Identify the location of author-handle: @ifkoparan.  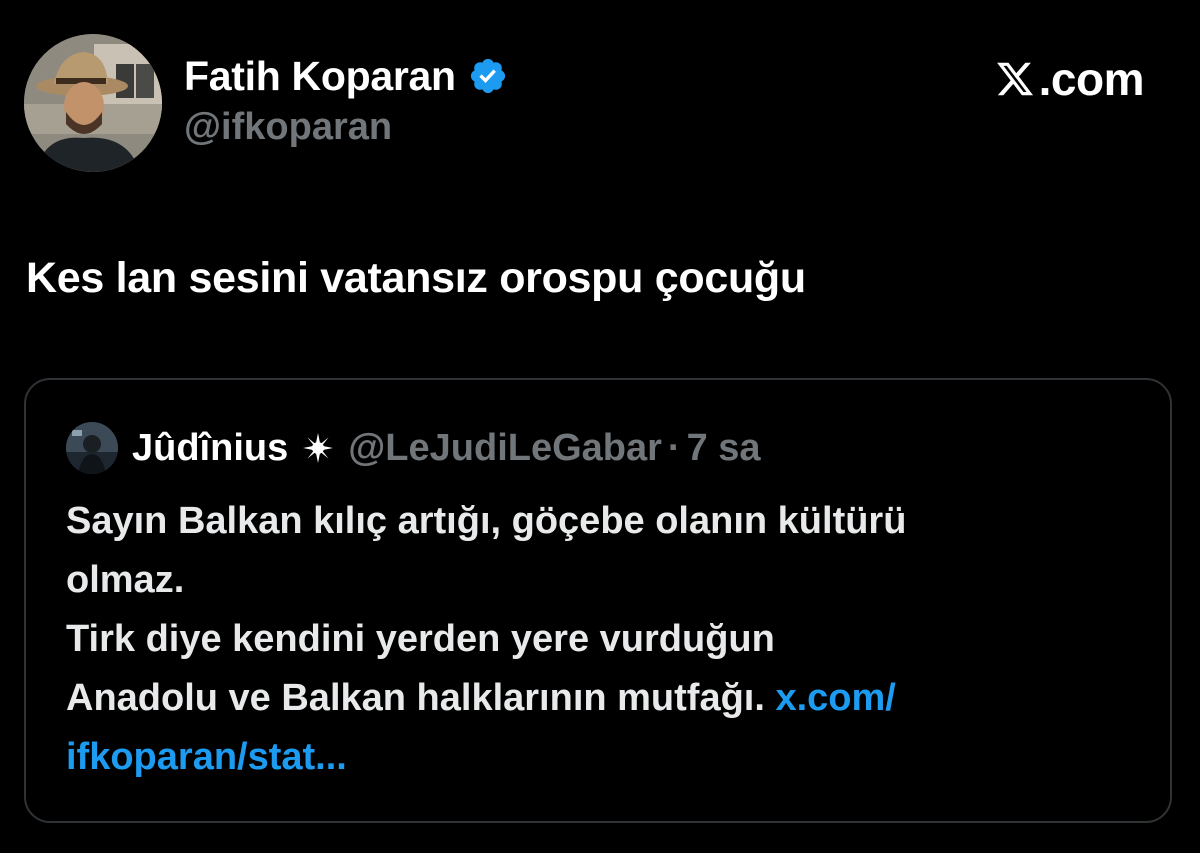
(346, 127).